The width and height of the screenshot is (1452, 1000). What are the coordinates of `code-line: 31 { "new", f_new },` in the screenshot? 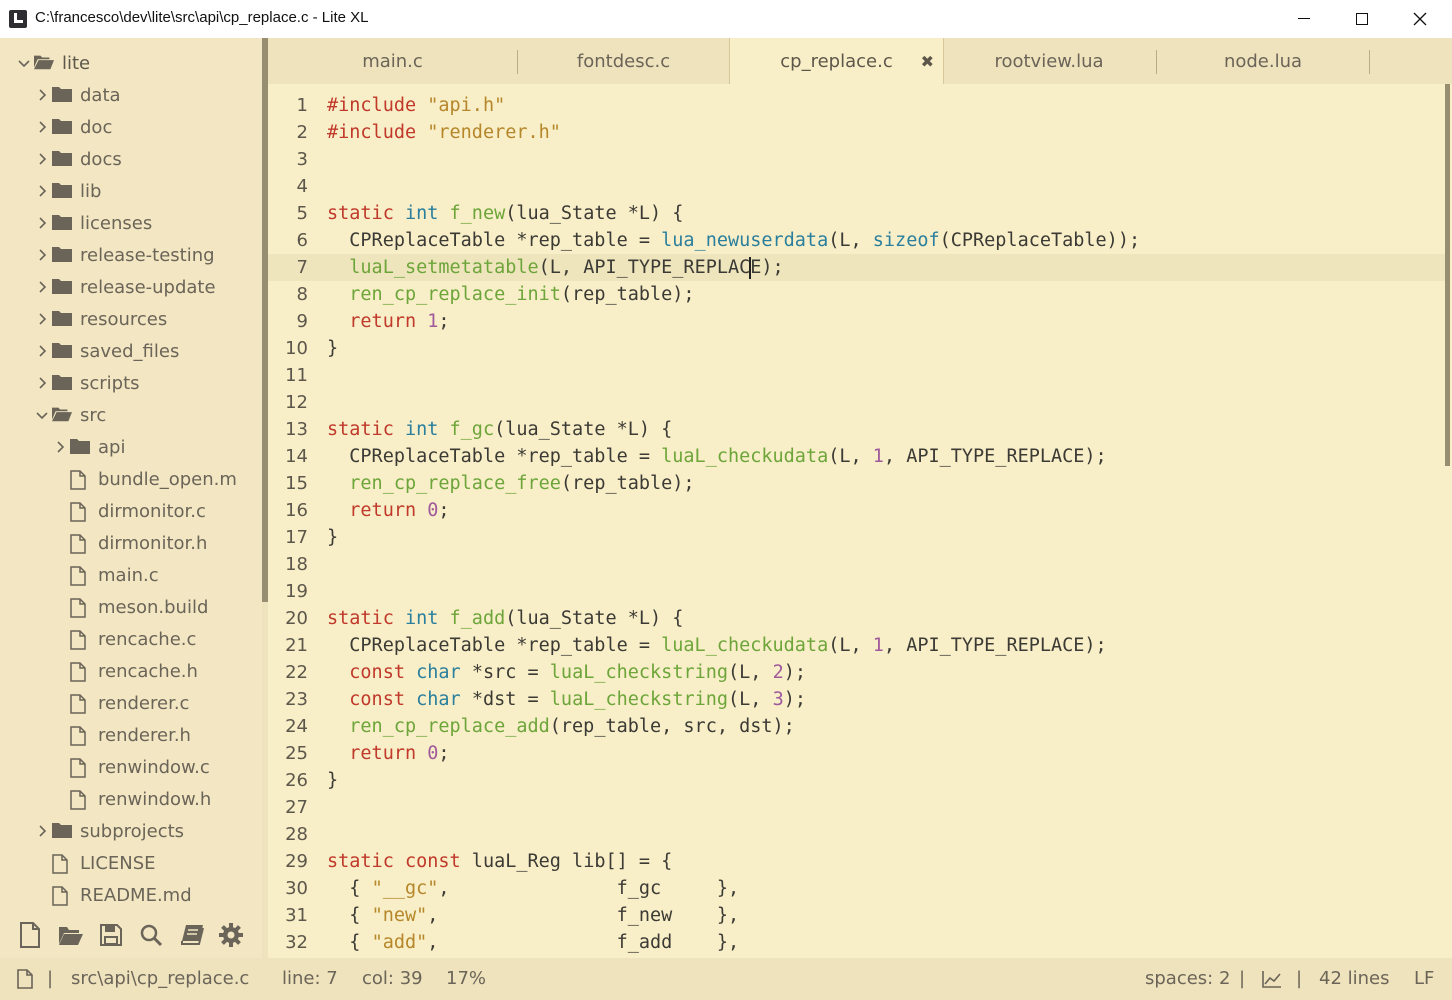 It's located at (857, 915).